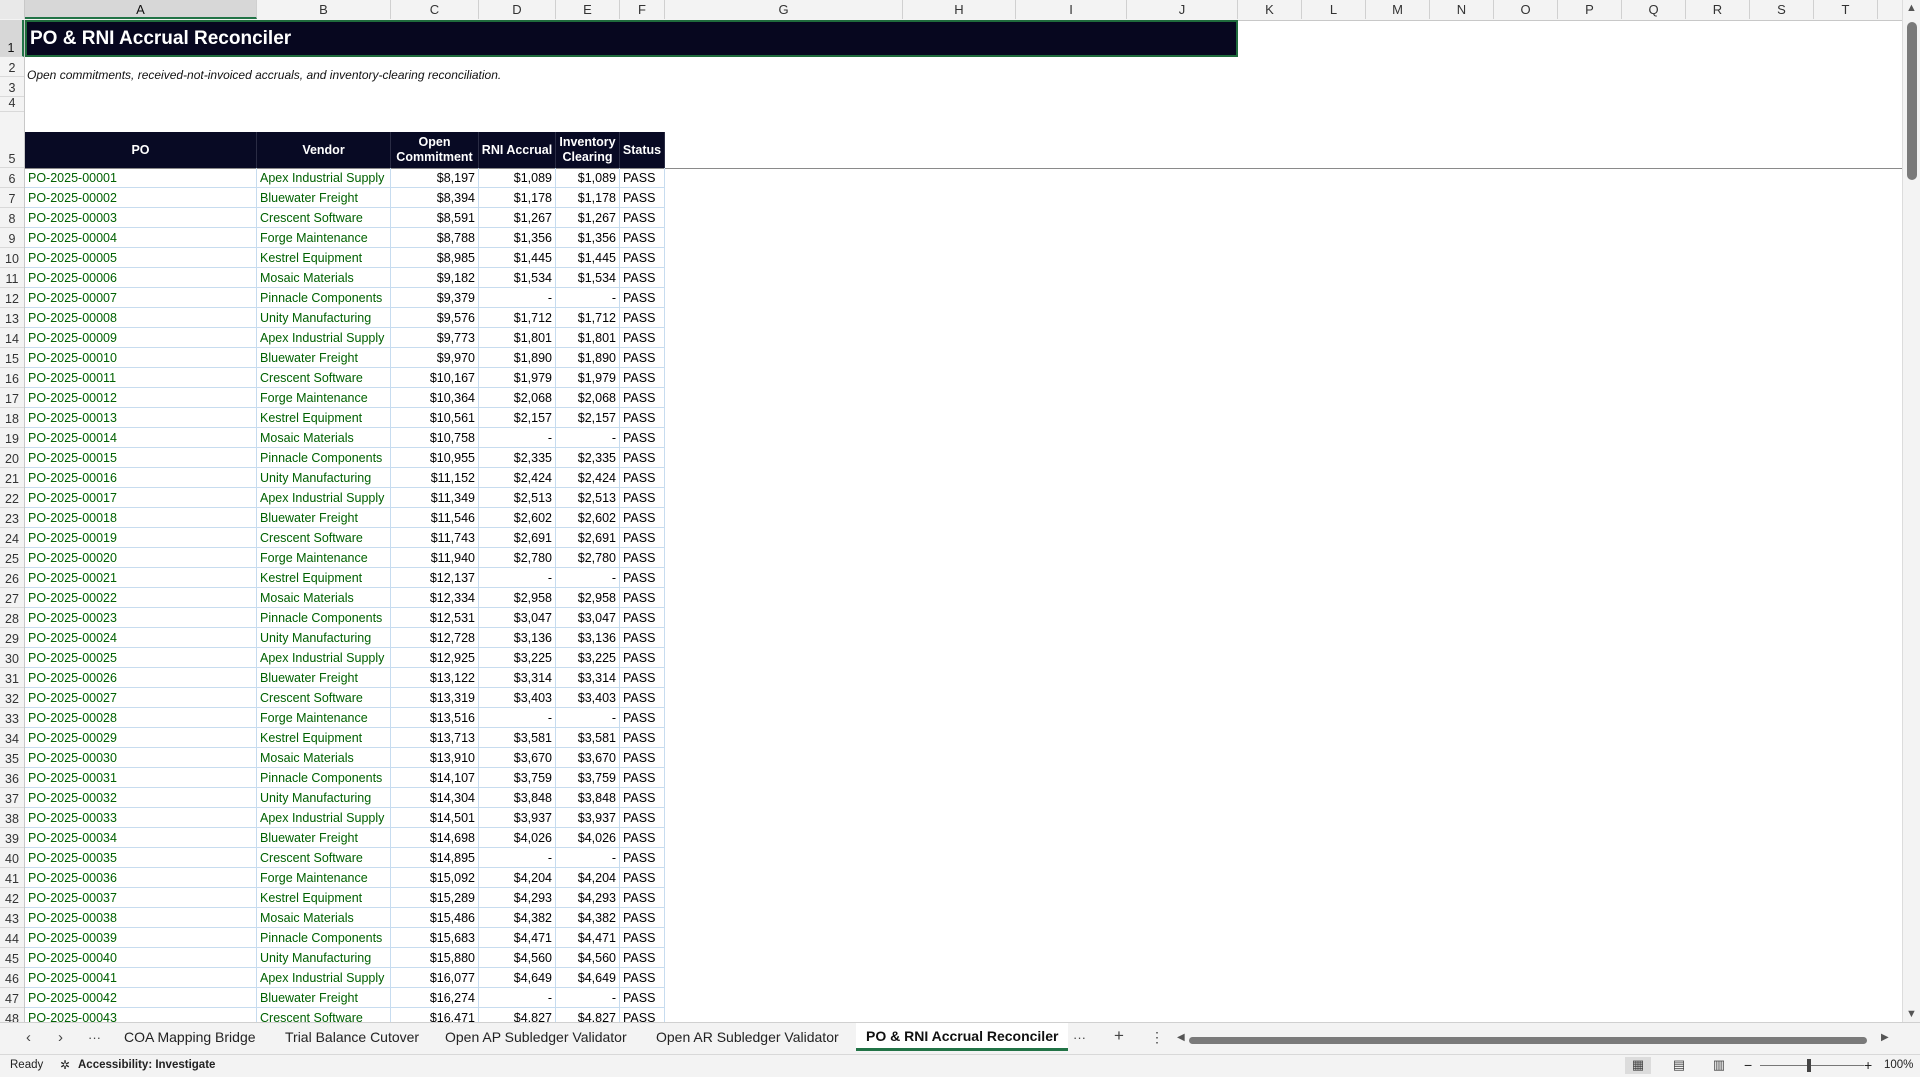 The image size is (1920, 1077). What do you see at coordinates (12, 618) in the screenshot?
I see `row-header-28: 28` at bounding box center [12, 618].